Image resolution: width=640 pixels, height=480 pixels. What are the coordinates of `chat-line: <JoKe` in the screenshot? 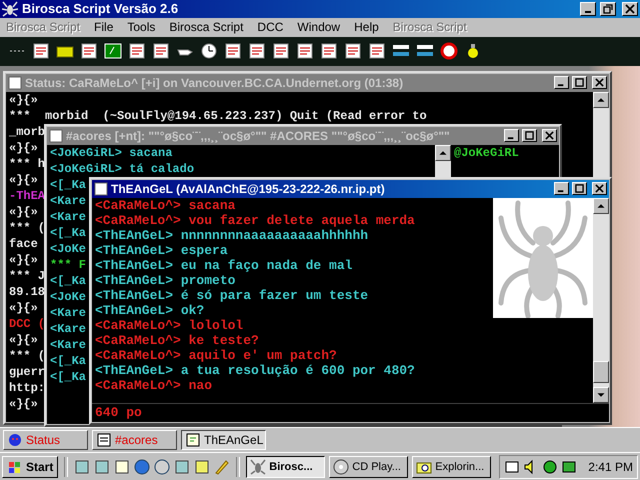 It's located at (68, 296).